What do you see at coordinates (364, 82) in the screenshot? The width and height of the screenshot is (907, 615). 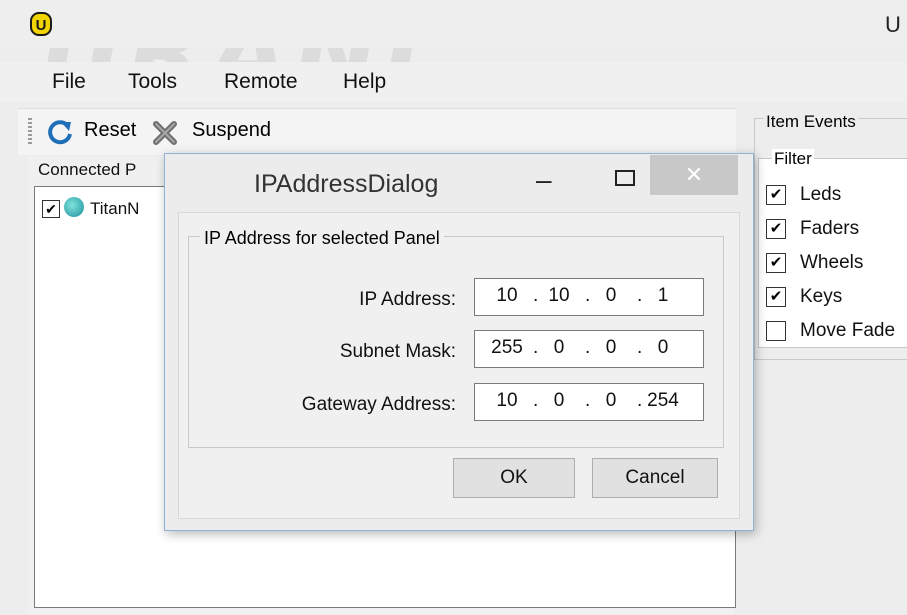 I see `menu-help: Help` at bounding box center [364, 82].